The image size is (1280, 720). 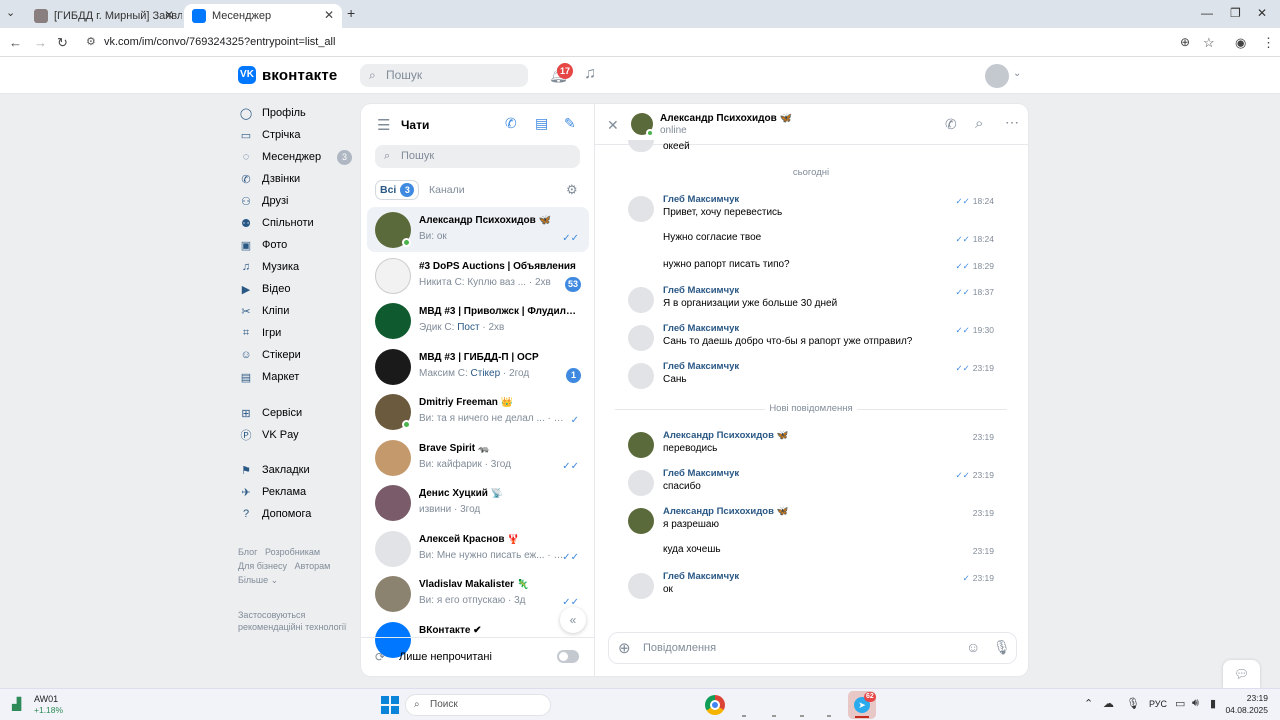 What do you see at coordinates (1248, 698) in the screenshot?
I see `clock-time: 23:19` at bounding box center [1248, 698].